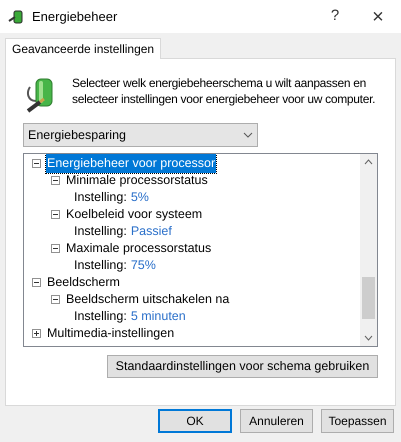 This screenshot has width=401, height=442. What do you see at coordinates (248, 135) in the screenshot?
I see `chevron-down-icon` at bounding box center [248, 135].